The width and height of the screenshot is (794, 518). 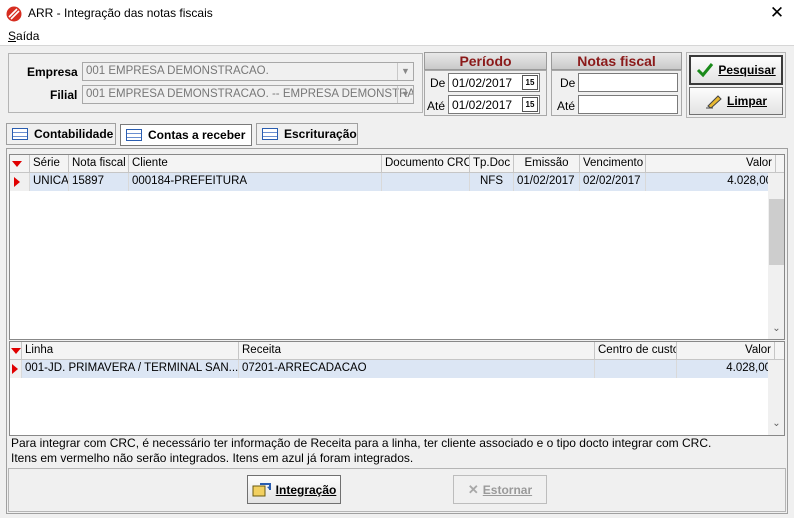 I want to click on cell-documento-crc, so click(x=426, y=182).